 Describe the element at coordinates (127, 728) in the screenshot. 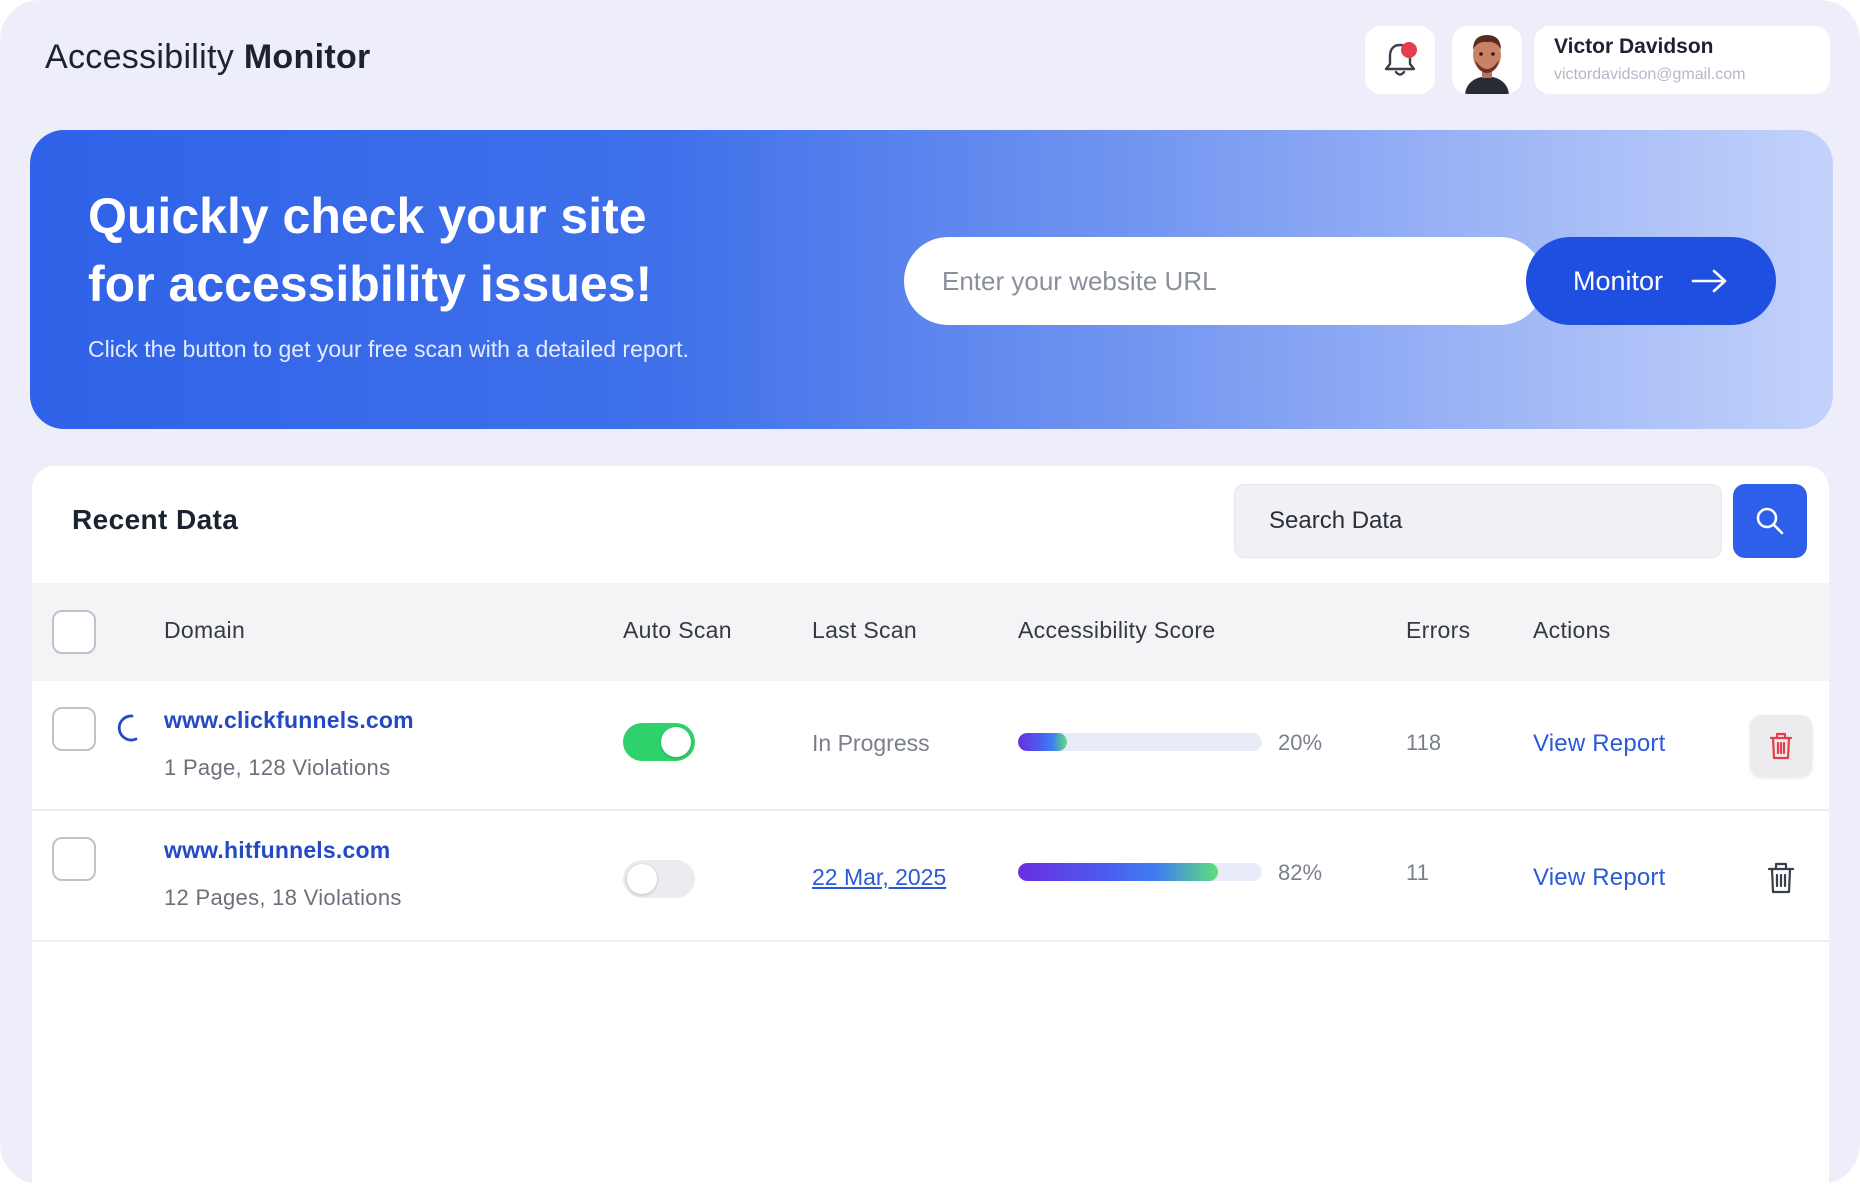

I see `spinner-icon` at that location.